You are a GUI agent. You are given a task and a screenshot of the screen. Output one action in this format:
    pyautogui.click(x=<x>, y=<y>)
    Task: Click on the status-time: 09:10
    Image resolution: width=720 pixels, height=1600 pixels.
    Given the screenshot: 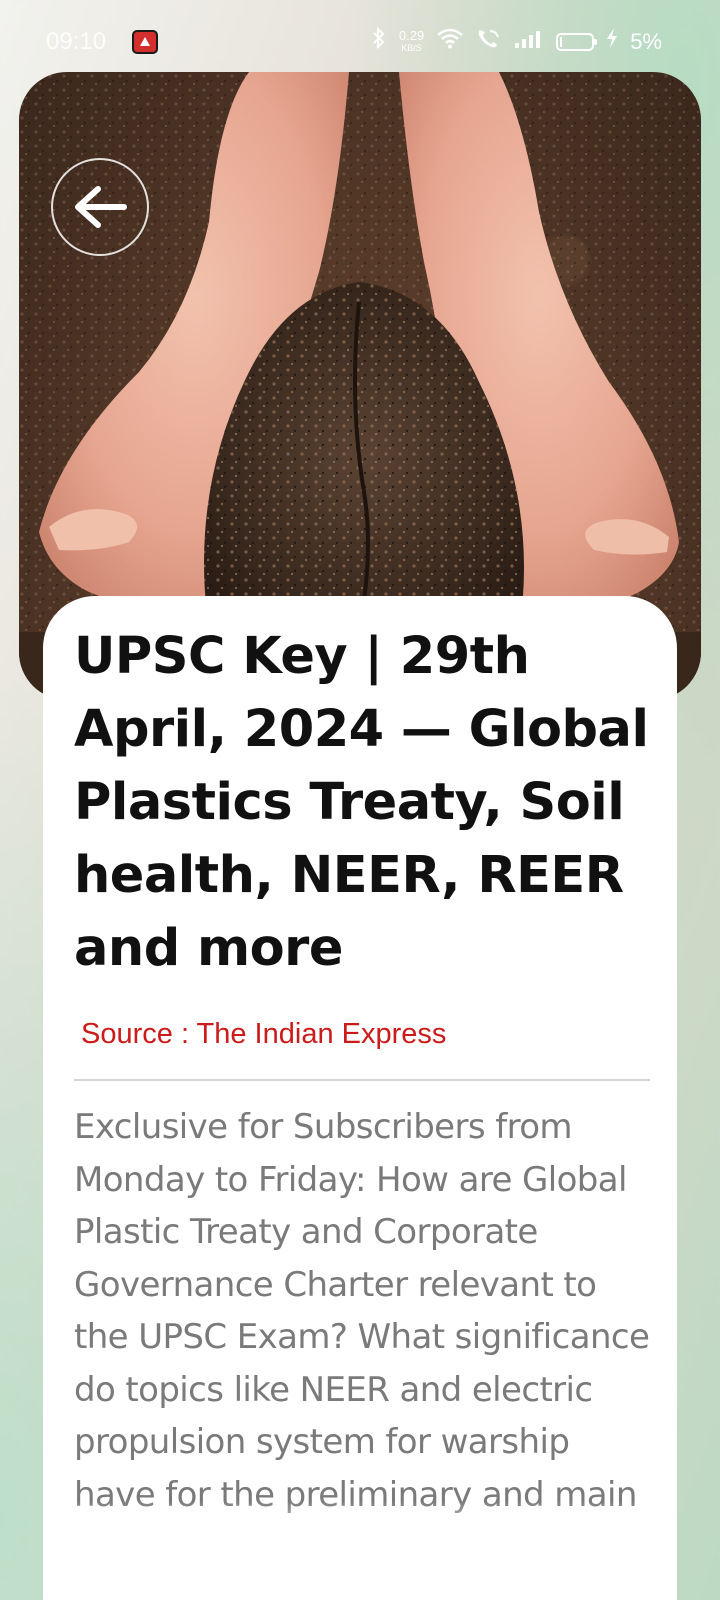 What is the action you would take?
    pyautogui.click(x=76, y=41)
    